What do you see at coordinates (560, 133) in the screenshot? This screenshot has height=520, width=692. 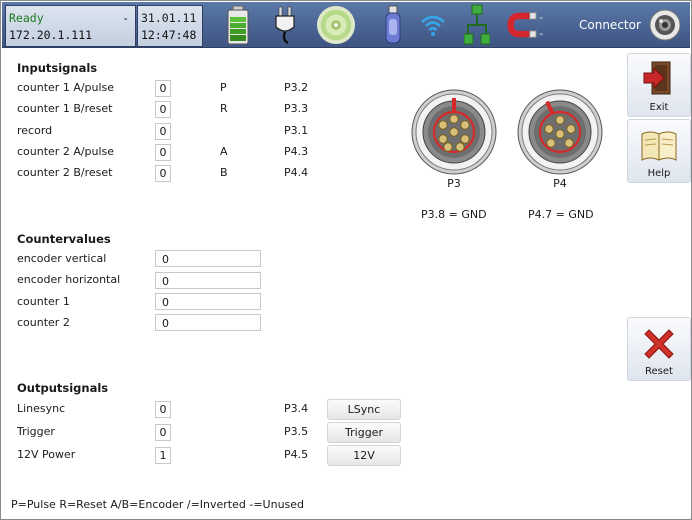 I see `connector-p4-icon` at bounding box center [560, 133].